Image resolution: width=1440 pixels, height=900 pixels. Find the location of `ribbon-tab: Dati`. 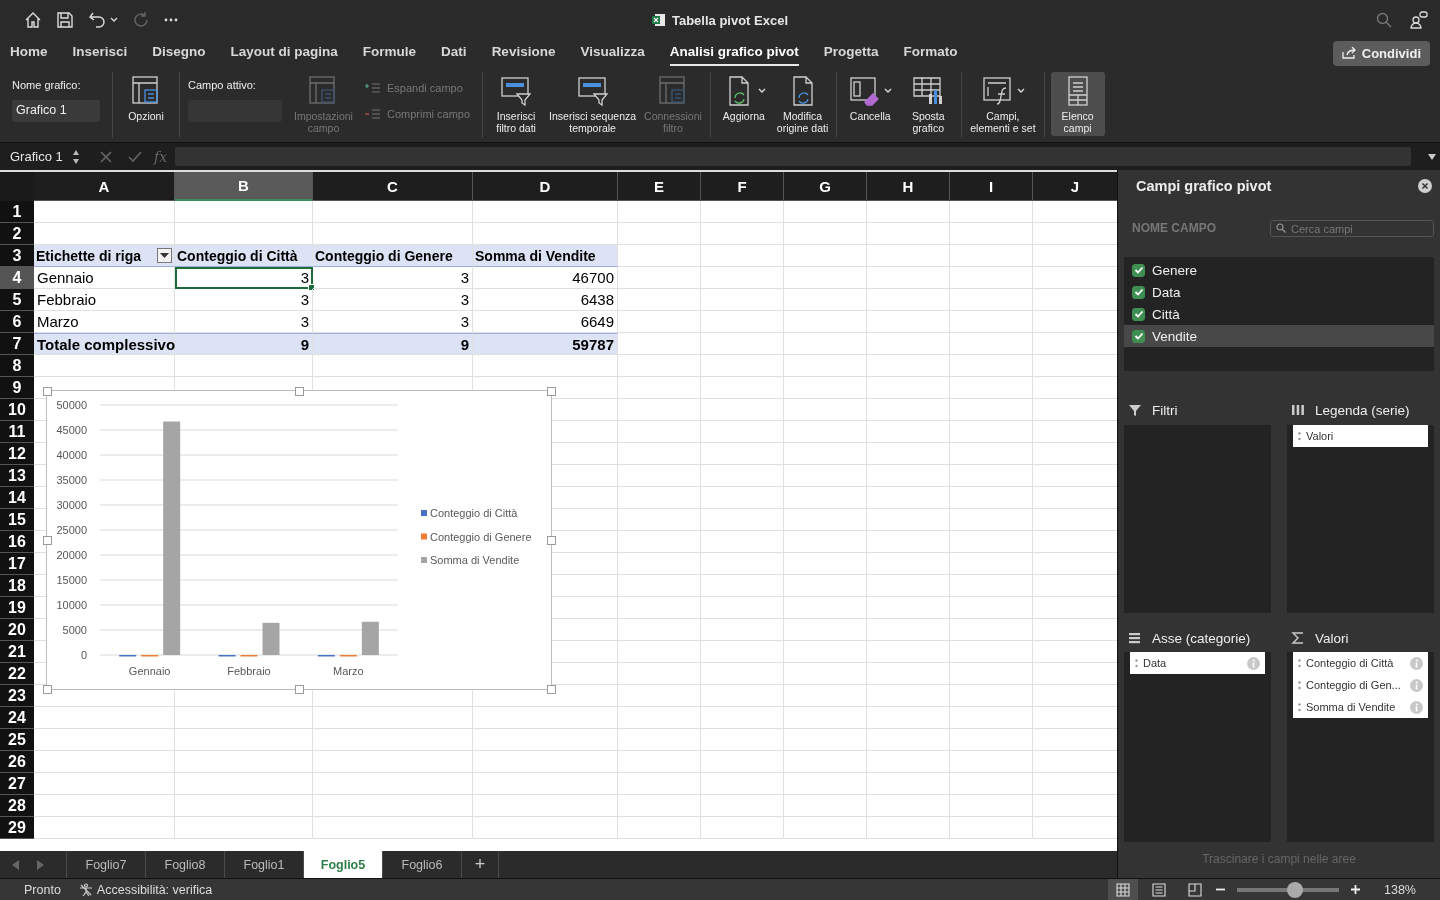

ribbon-tab: Dati is located at coordinates (454, 53).